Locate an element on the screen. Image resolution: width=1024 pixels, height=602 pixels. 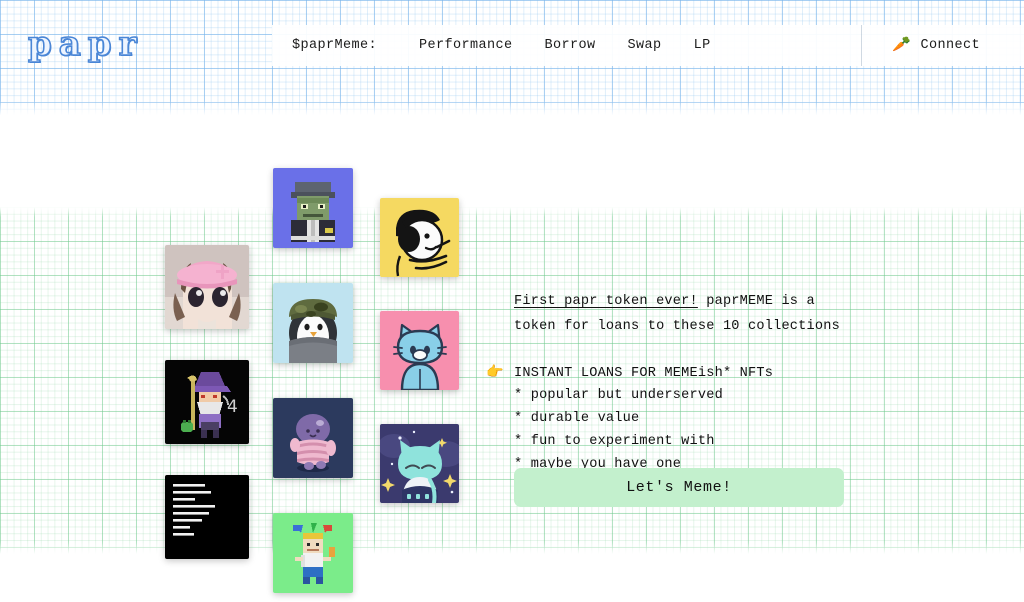
bullet-item: * popular but underserved is located at coordinates (618, 396).